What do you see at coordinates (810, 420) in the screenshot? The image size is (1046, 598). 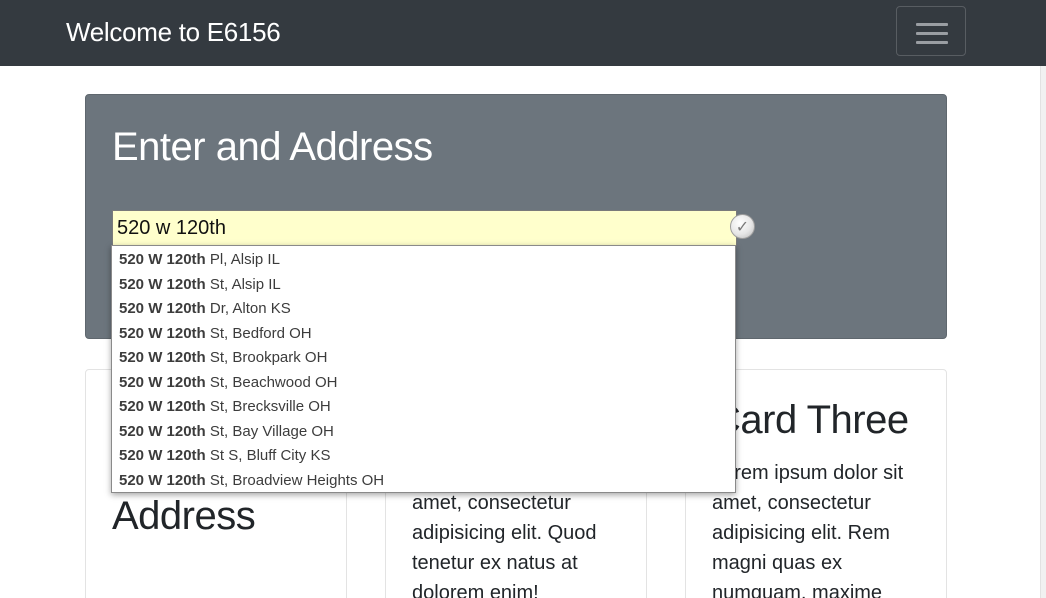 I see `card-title: Card Three` at bounding box center [810, 420].